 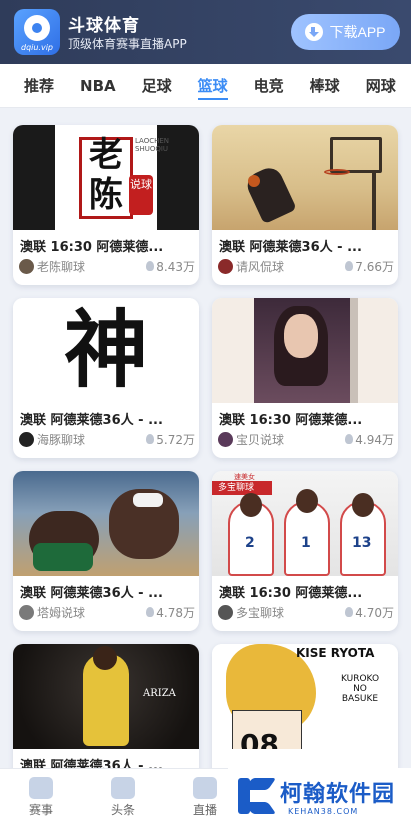 I want to click on author-name: 请风侃球, so click(x=260, y=266).